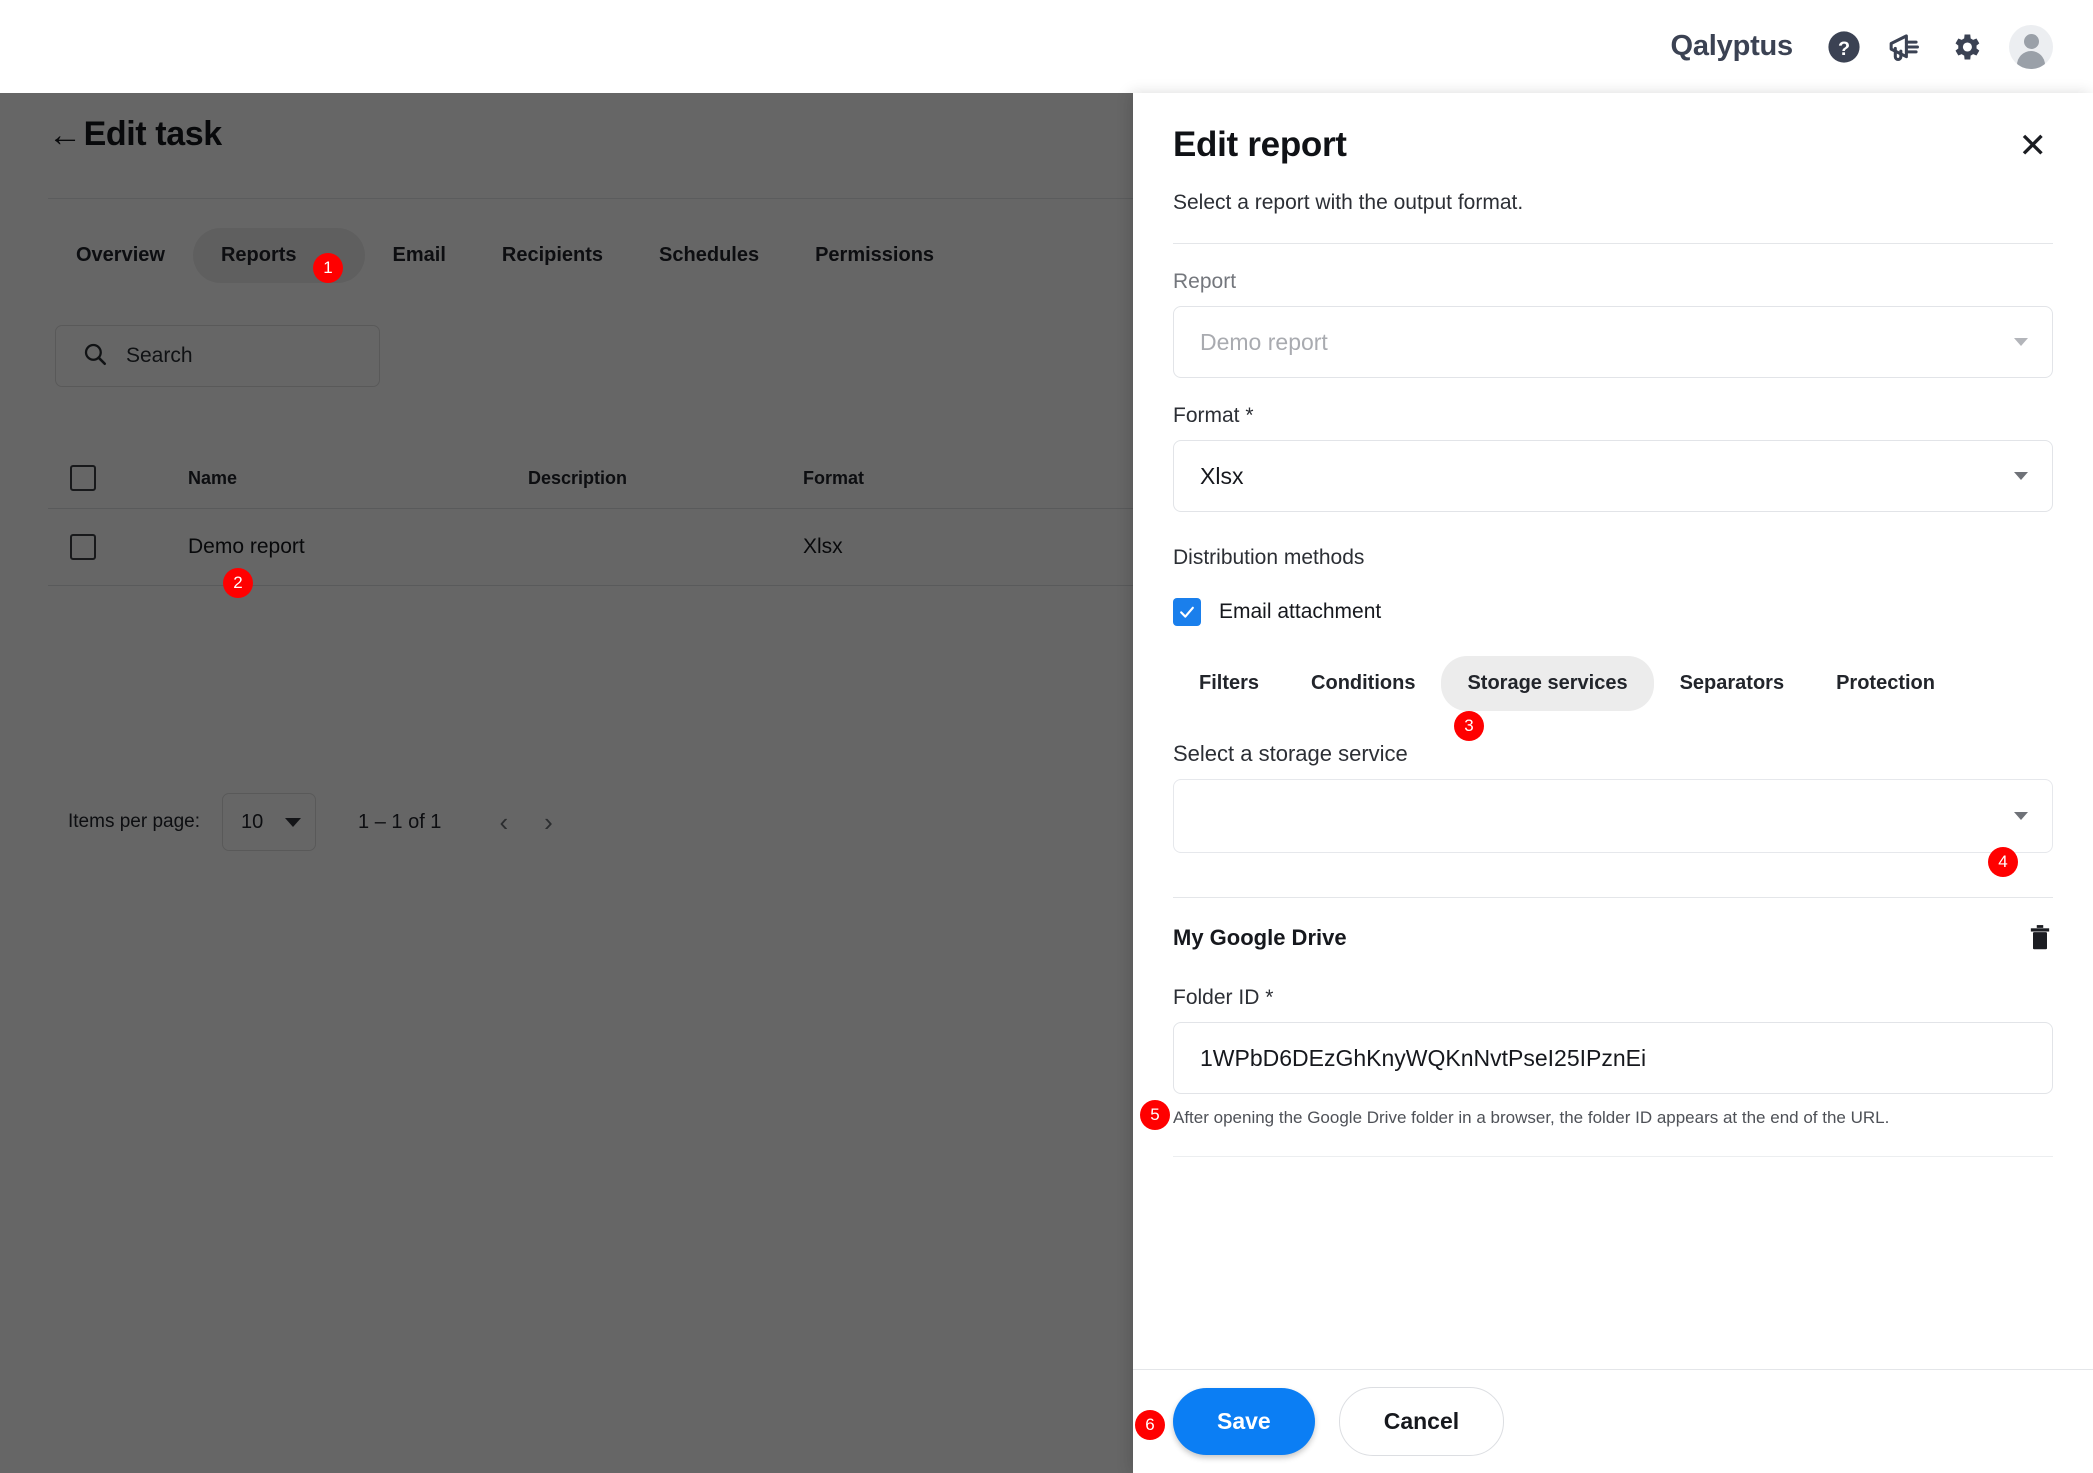 This screenshot has width=2093, height=1473. I want to click on storage-service-label: Select a storage service, so click(1290, 753).